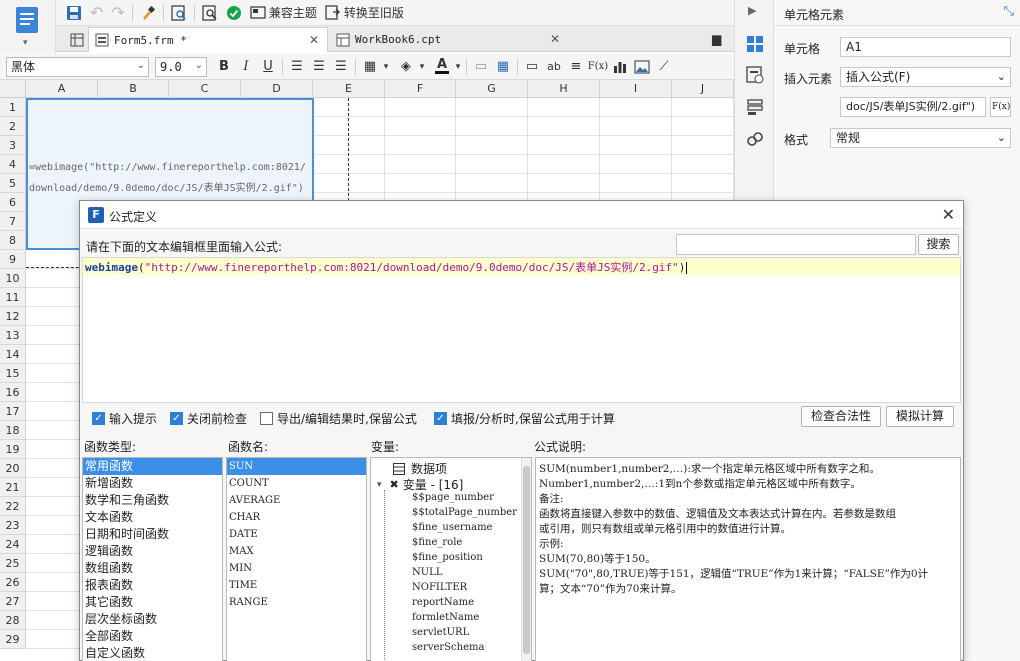 The width and height of the screenshot is (1020, 661). I want to click on row-header-15: 15, so click(13, 373).